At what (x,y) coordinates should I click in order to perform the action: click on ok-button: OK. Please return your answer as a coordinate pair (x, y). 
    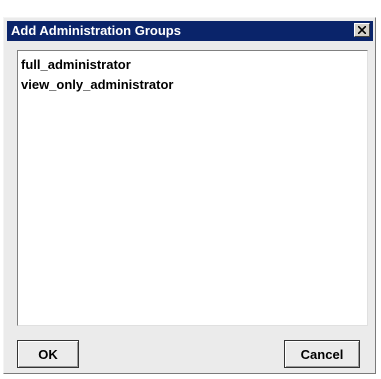
    Looking at the image, I should click on (48, 354).